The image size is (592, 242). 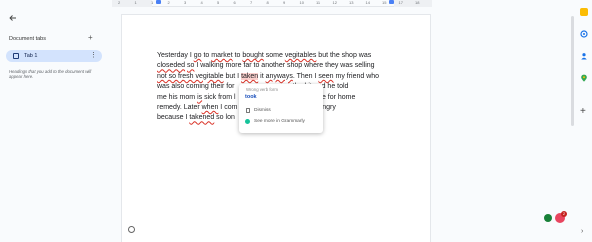 What do you see at coordinates (584, 78) in the screenshot?
I see `maps-icon` at bounding box center [584, 78].